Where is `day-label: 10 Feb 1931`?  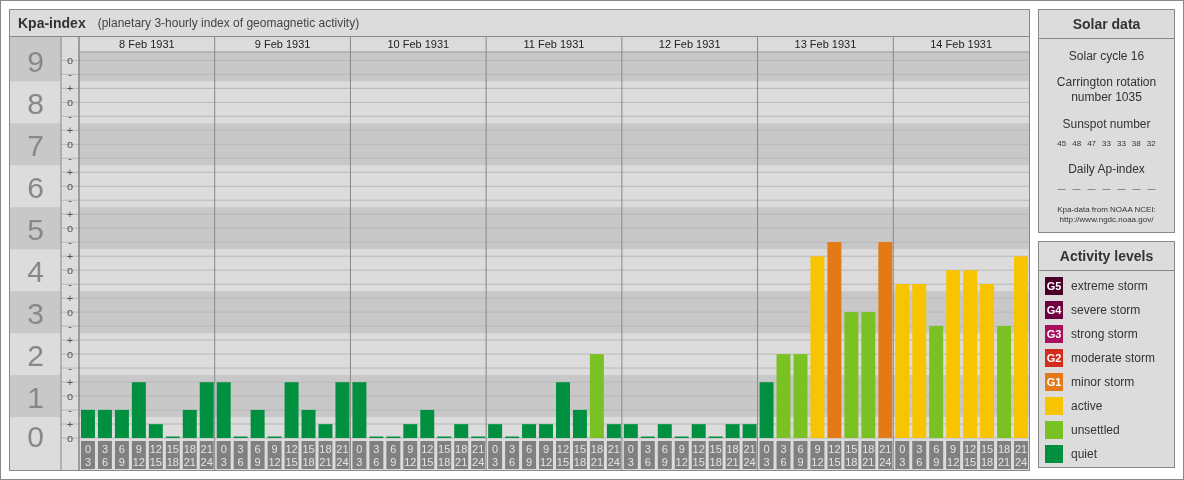
day-label: 10 Feb 1931 is located at coordinates (418, 44).